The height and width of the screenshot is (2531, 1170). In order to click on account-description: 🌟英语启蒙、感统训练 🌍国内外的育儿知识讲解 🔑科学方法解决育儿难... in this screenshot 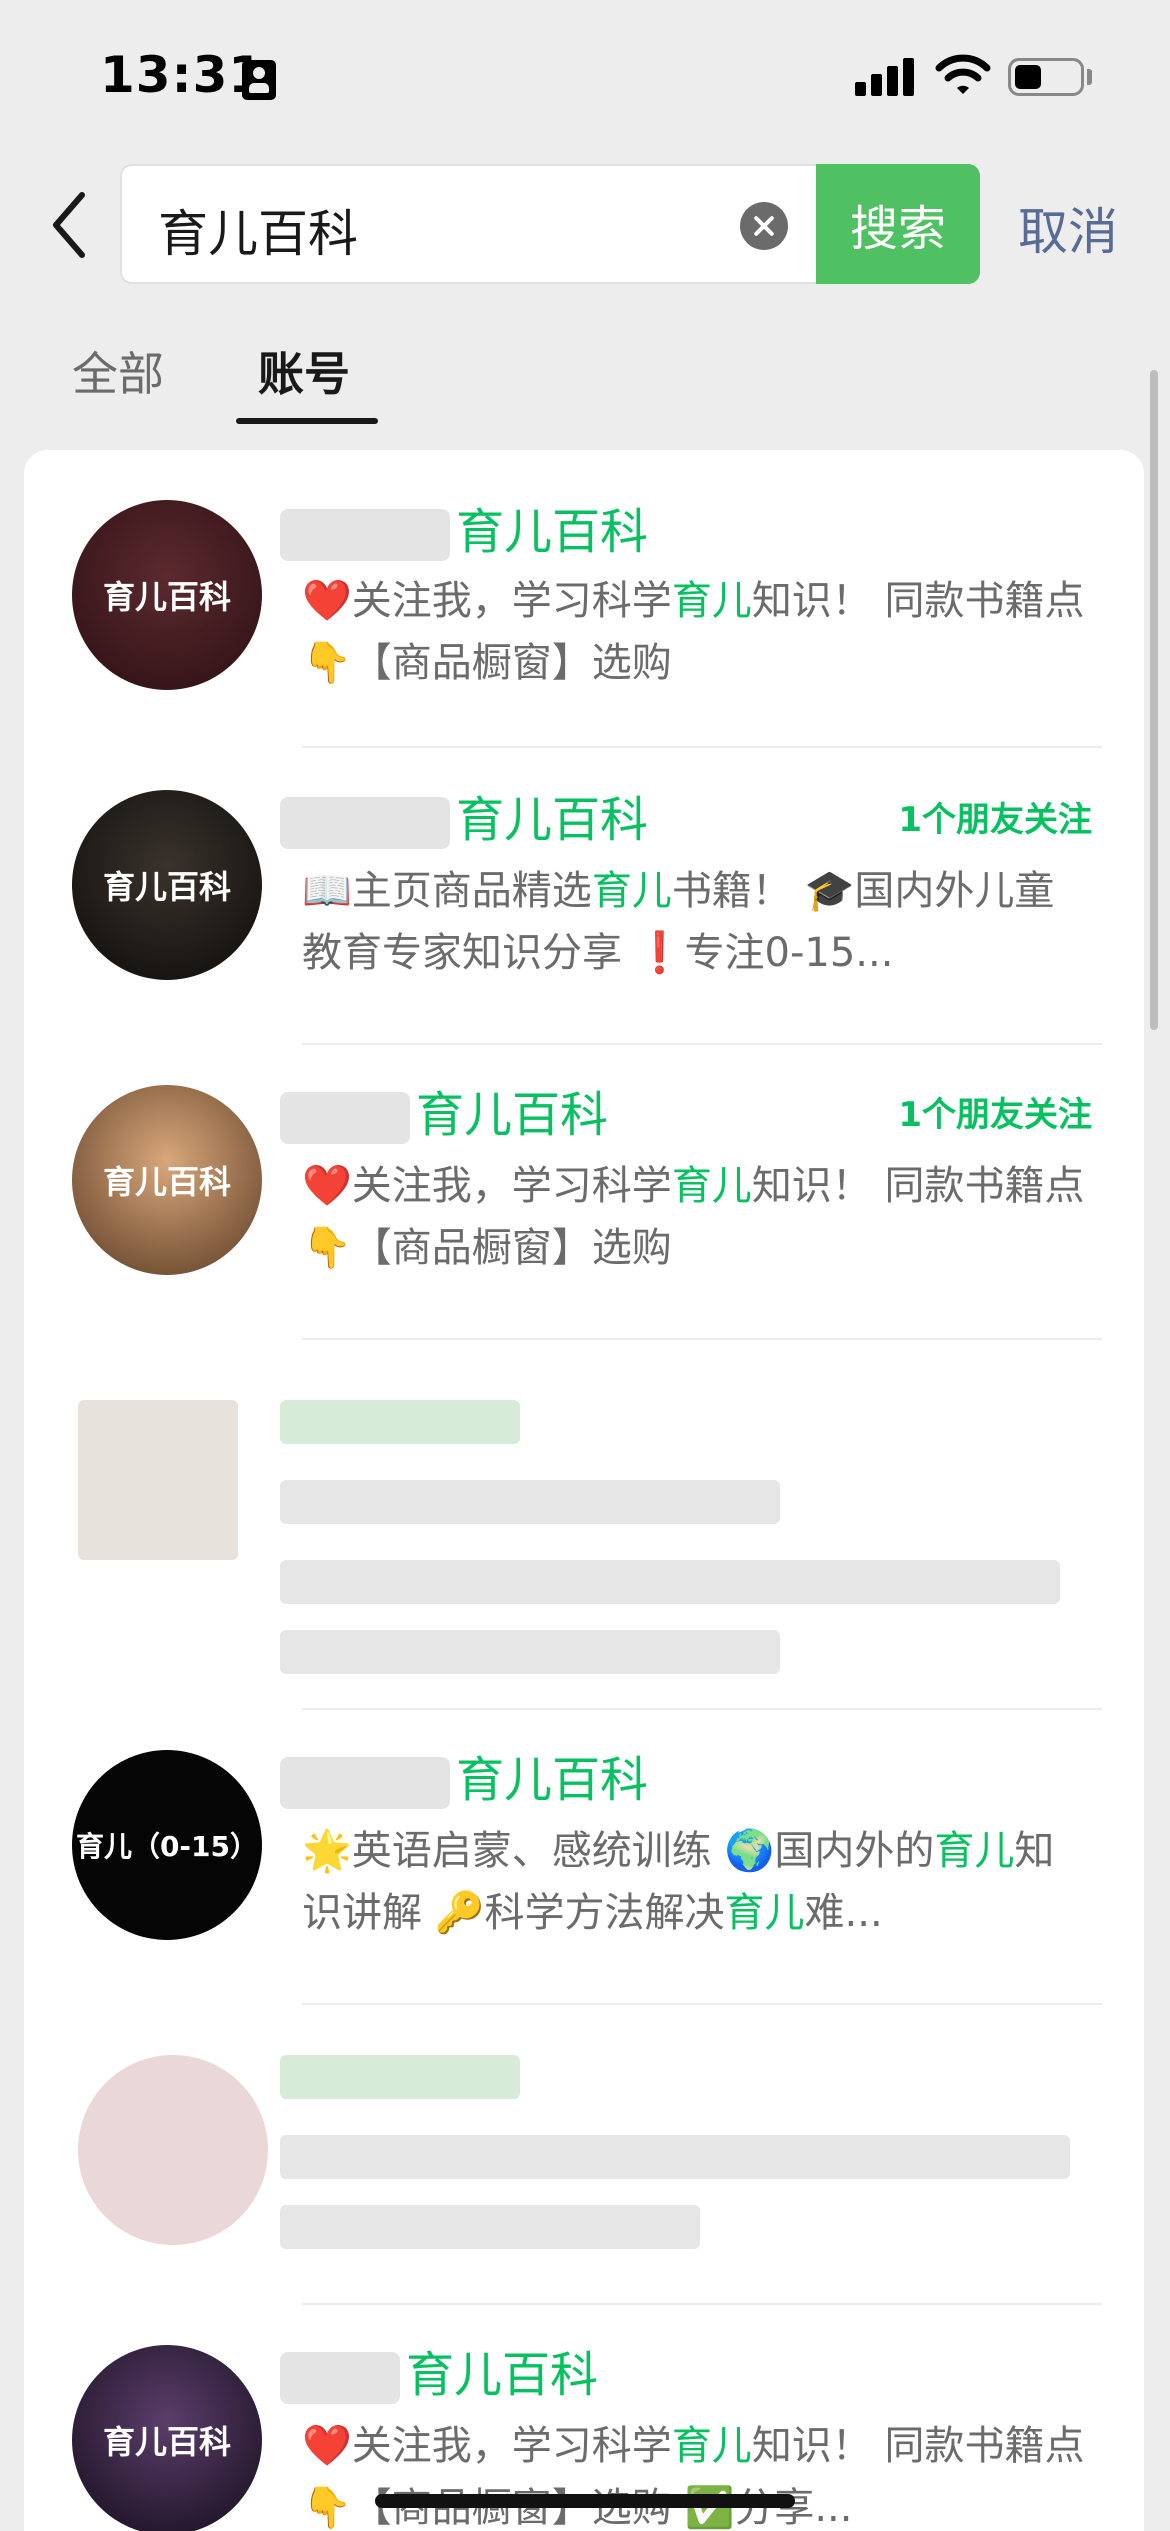, I will do `click(697, 1882)`.